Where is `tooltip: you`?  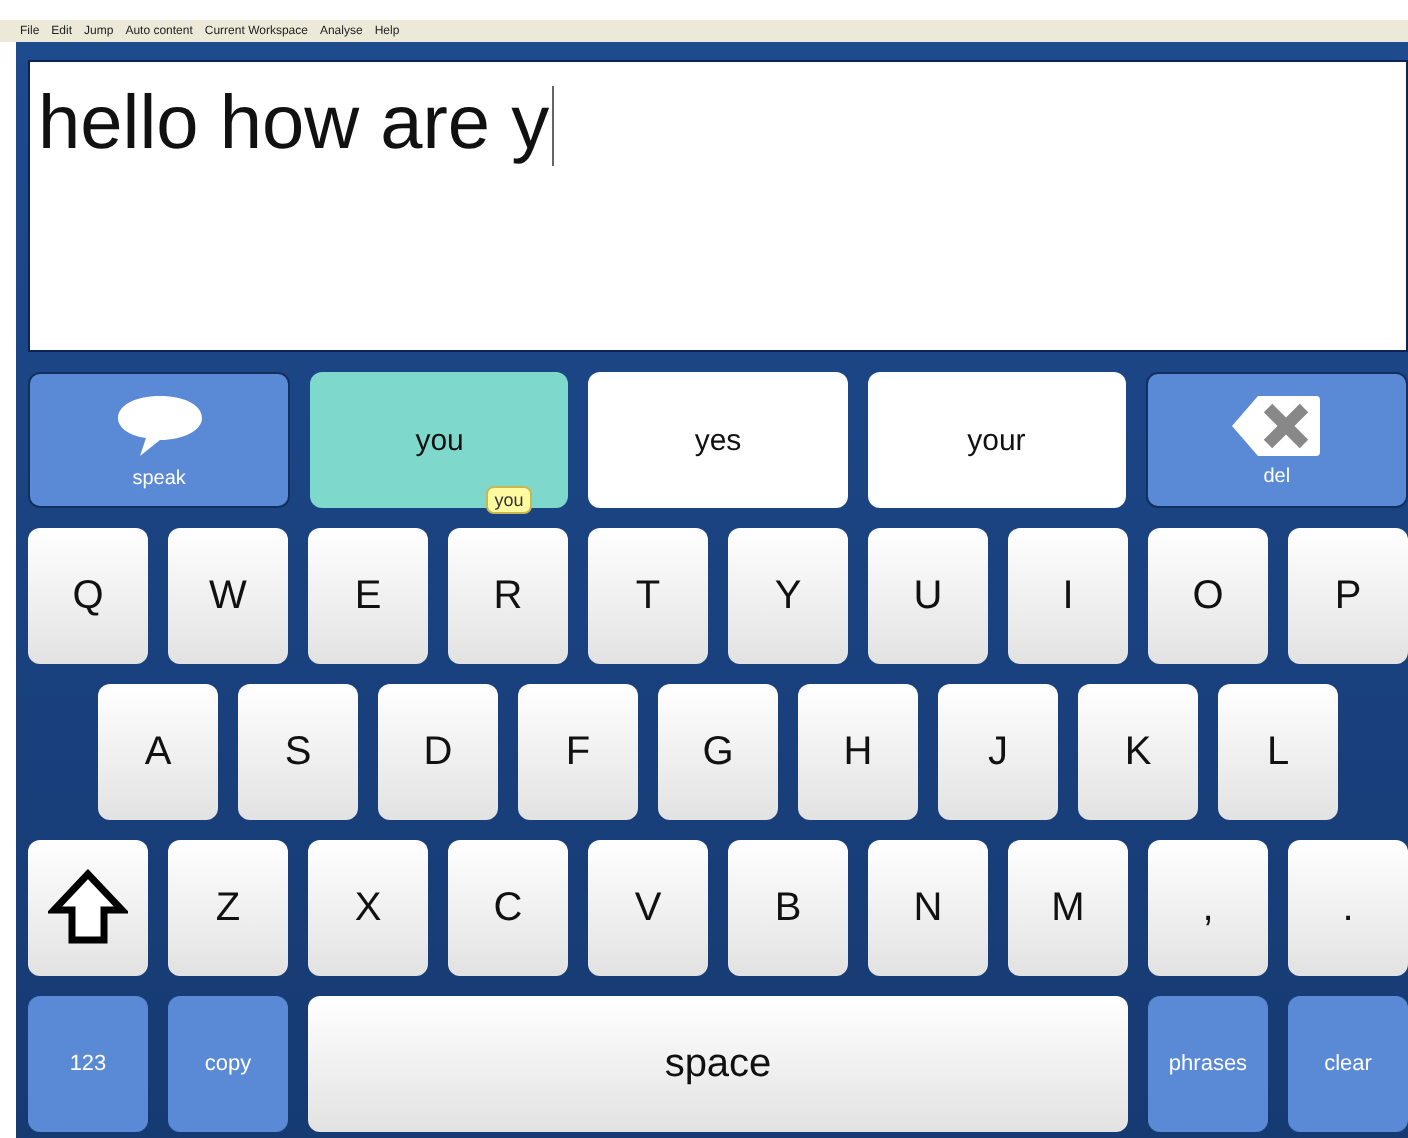 tooltip: you is located at coordinates (509, 500).